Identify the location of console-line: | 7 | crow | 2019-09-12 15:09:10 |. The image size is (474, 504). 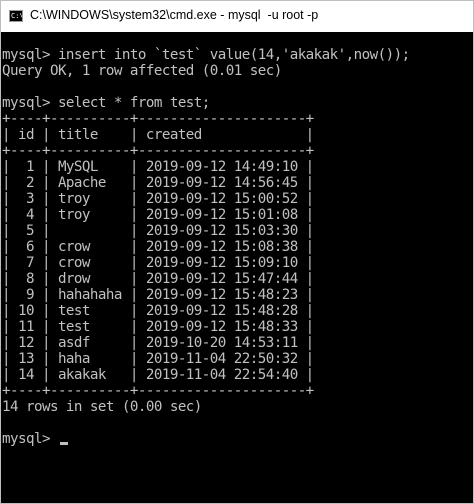
(158, 263).